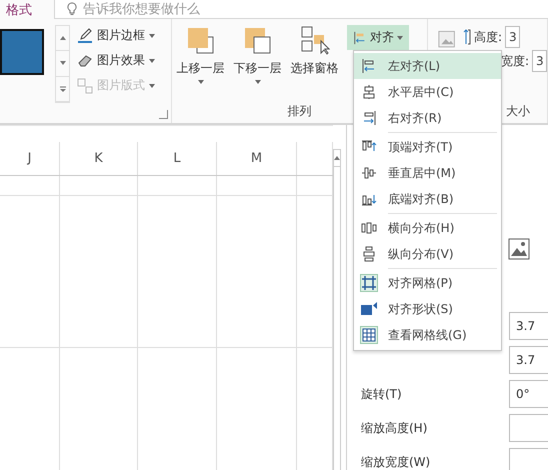 The width and height of the screenshot is (548, 470). I want to click on snap-shape-icon, so click(369, 309).